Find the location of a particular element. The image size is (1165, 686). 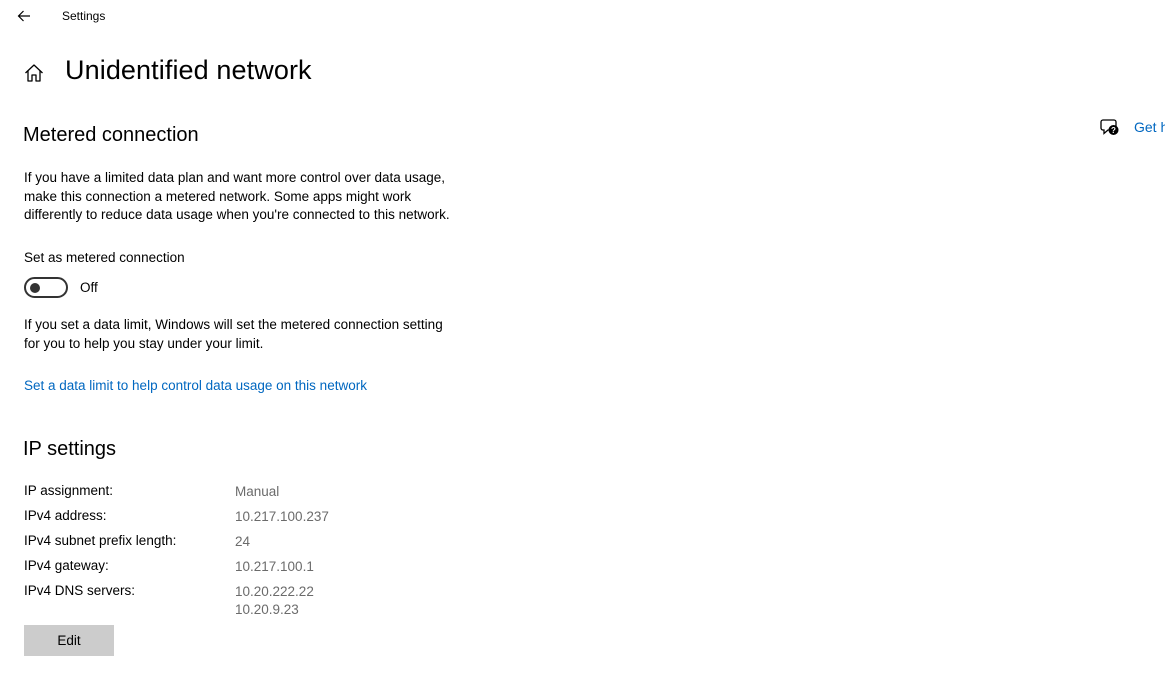

toggle-knob is located at coordinates (35, 287).